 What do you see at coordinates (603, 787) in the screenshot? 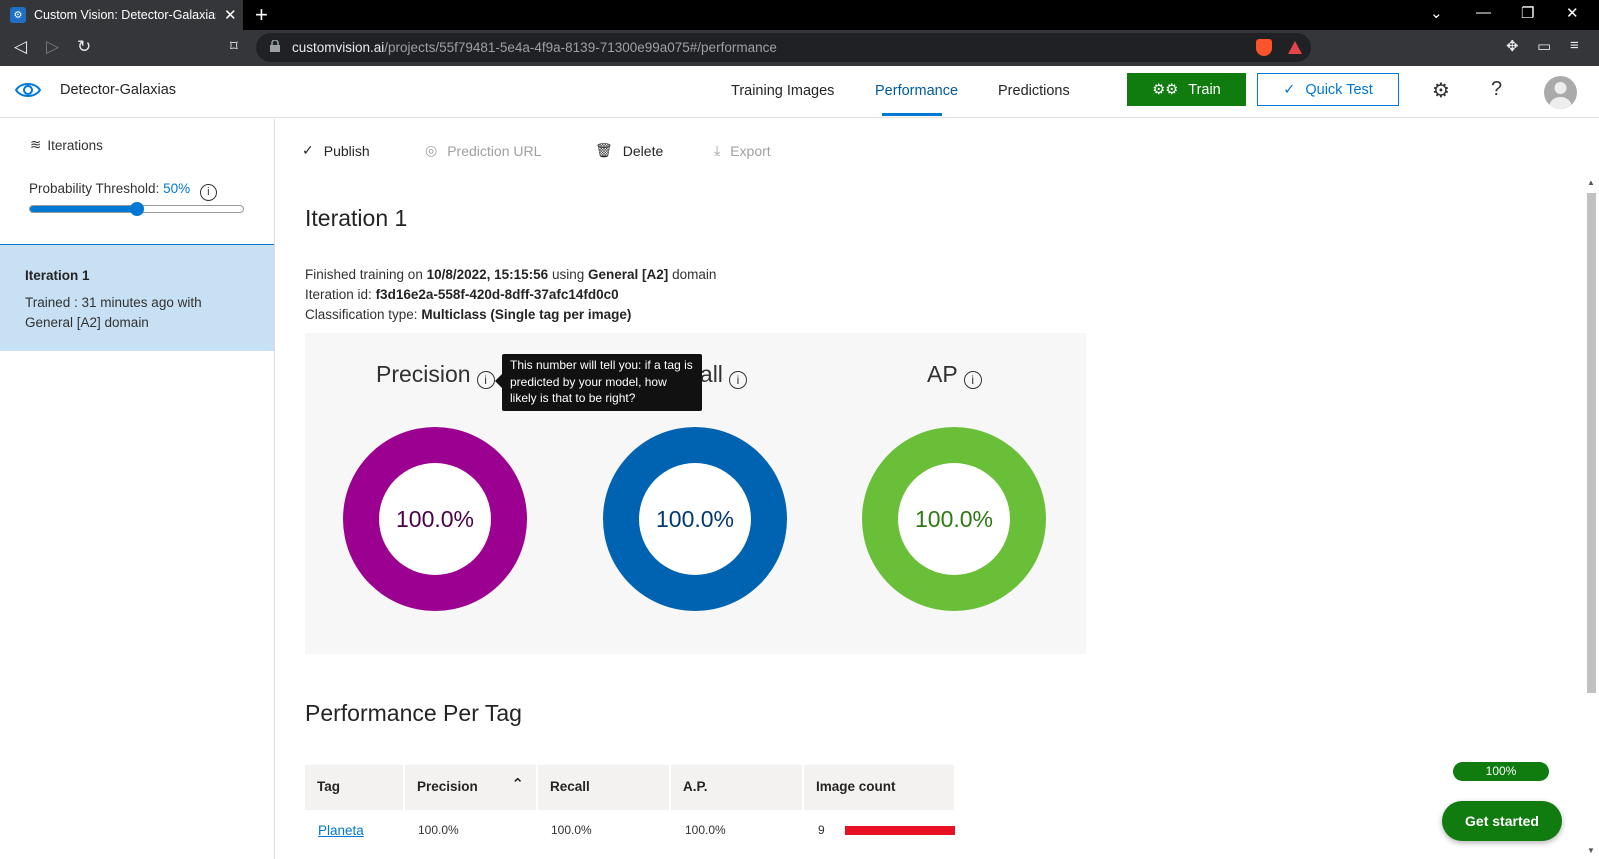
I see `column-header-recall: Recall` at bounding box center [603, 787].